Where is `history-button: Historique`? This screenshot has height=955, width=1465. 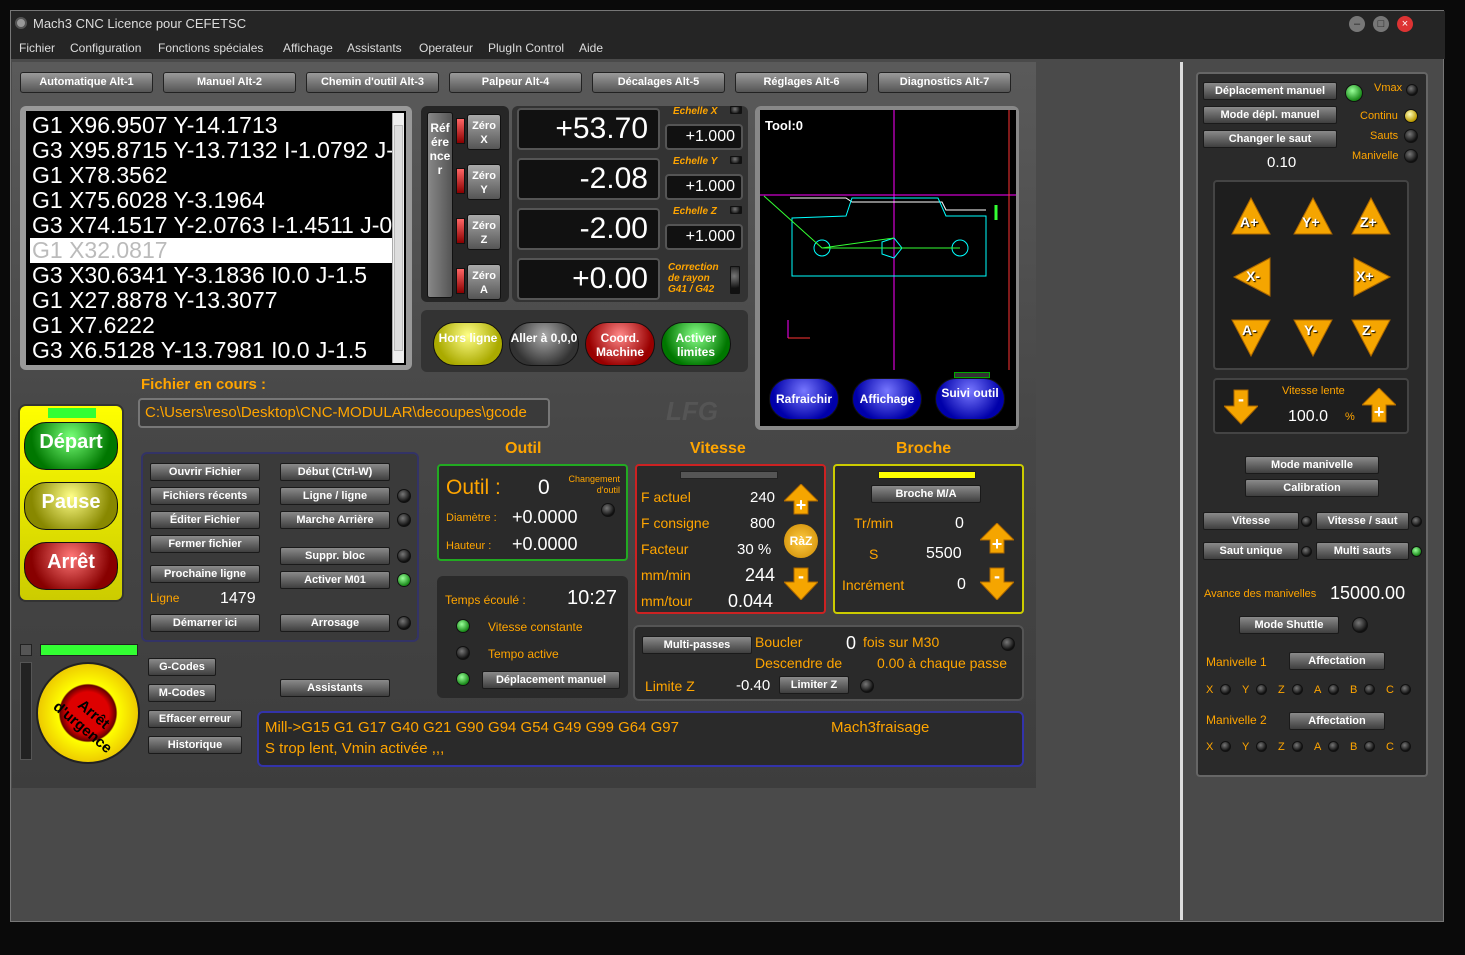
history-button: Historique is located at coordinates (195, 745).